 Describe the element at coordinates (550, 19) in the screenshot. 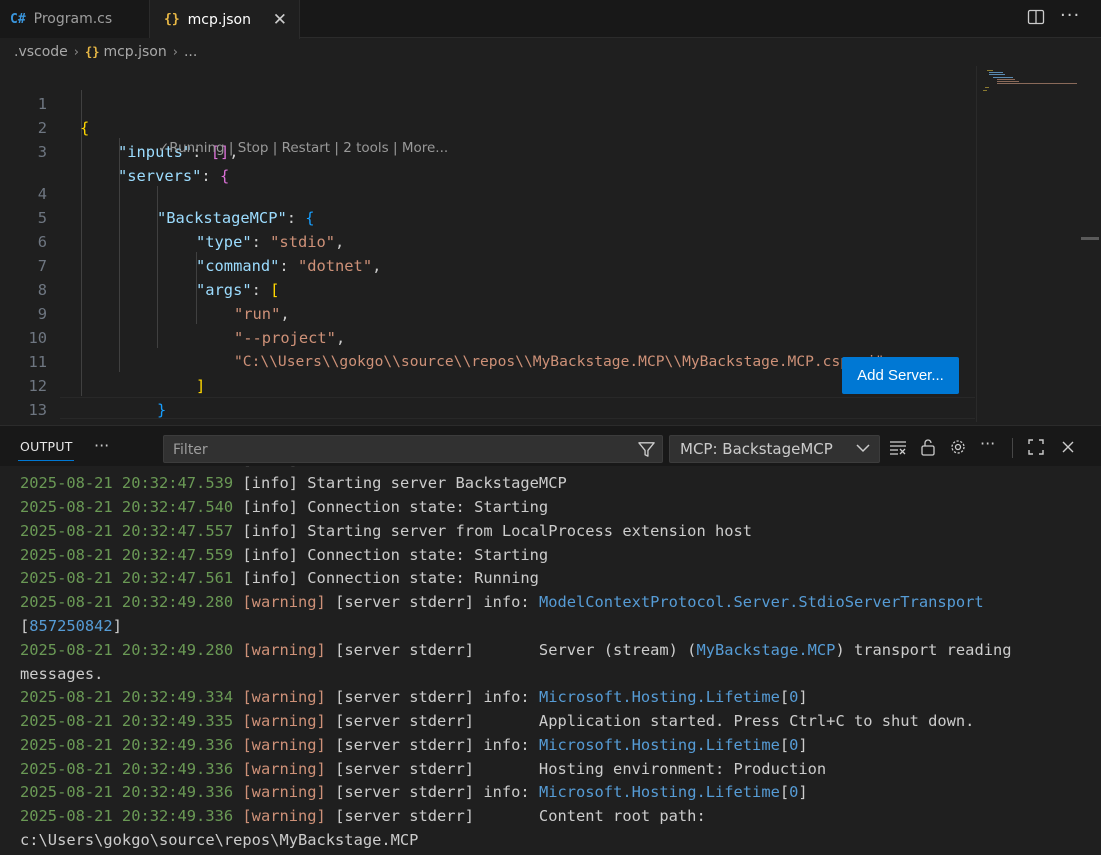

I see `tab-bar: C# Program.cs {} mcp.json ✕ ···` at that location.